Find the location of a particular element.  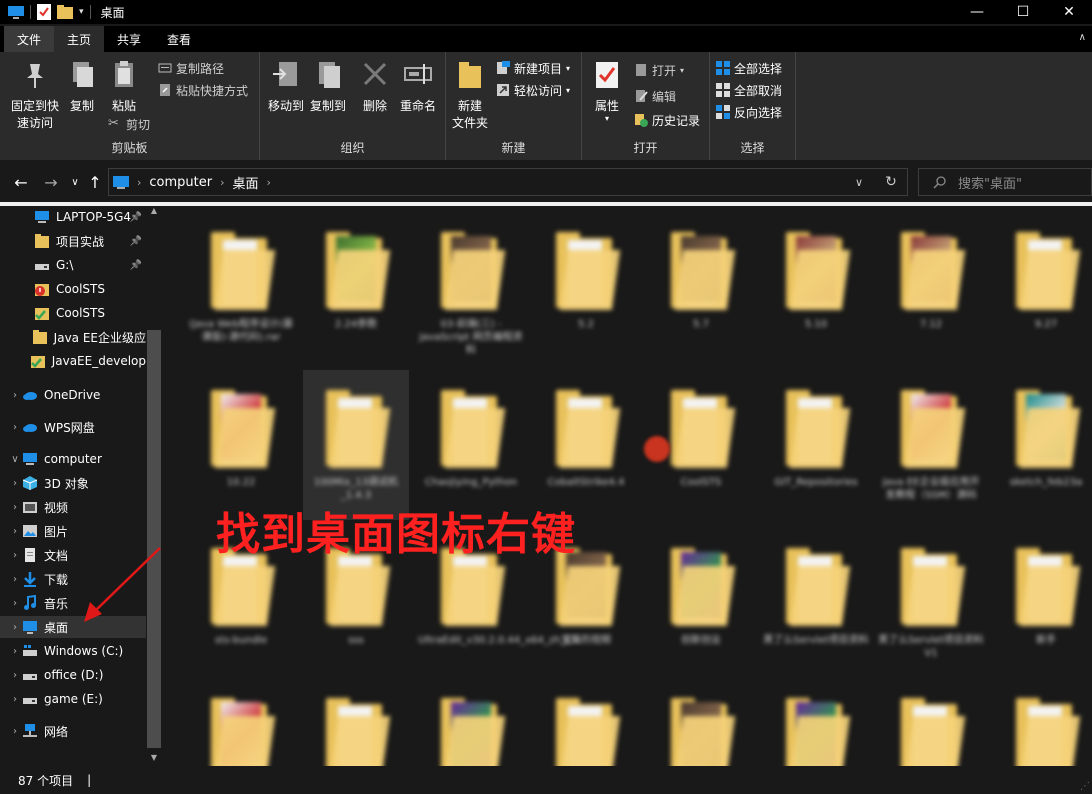

file-item: 5.2 is located at coordinates (586, 287).